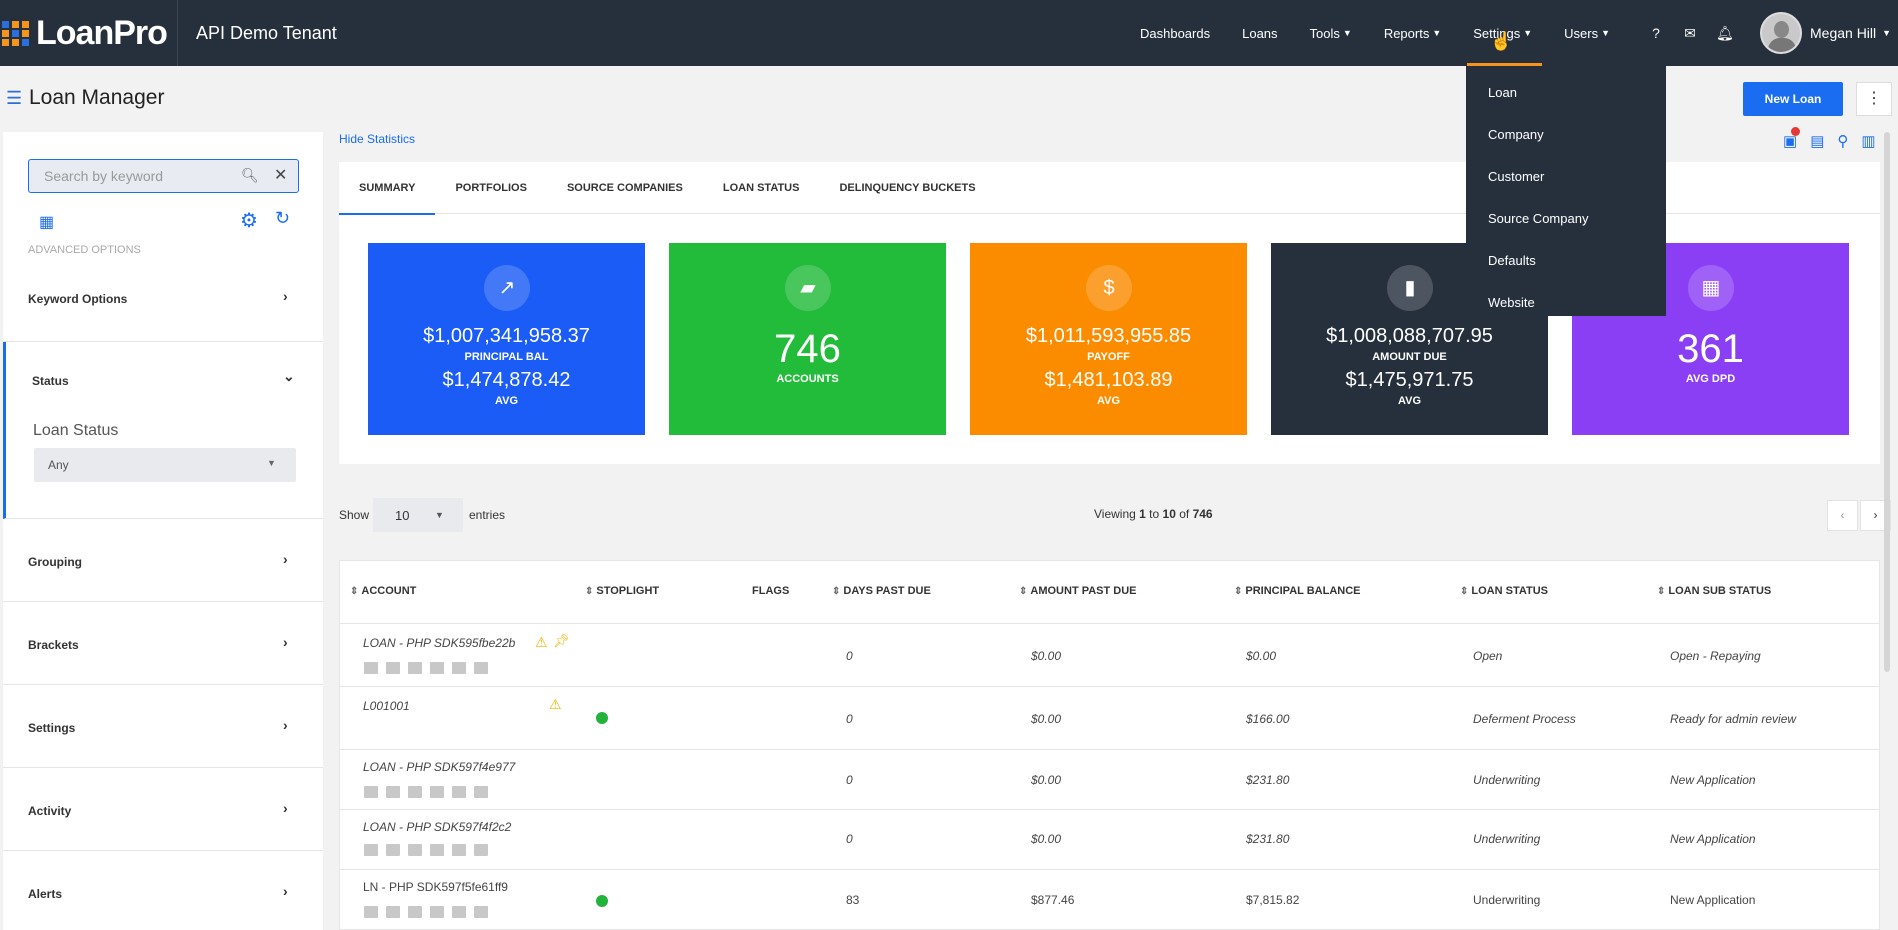  What do you see at coordinates (250, 175) in the screenshot?
I see `search-icon: 🔍︎` at bounding box center [250, 175].